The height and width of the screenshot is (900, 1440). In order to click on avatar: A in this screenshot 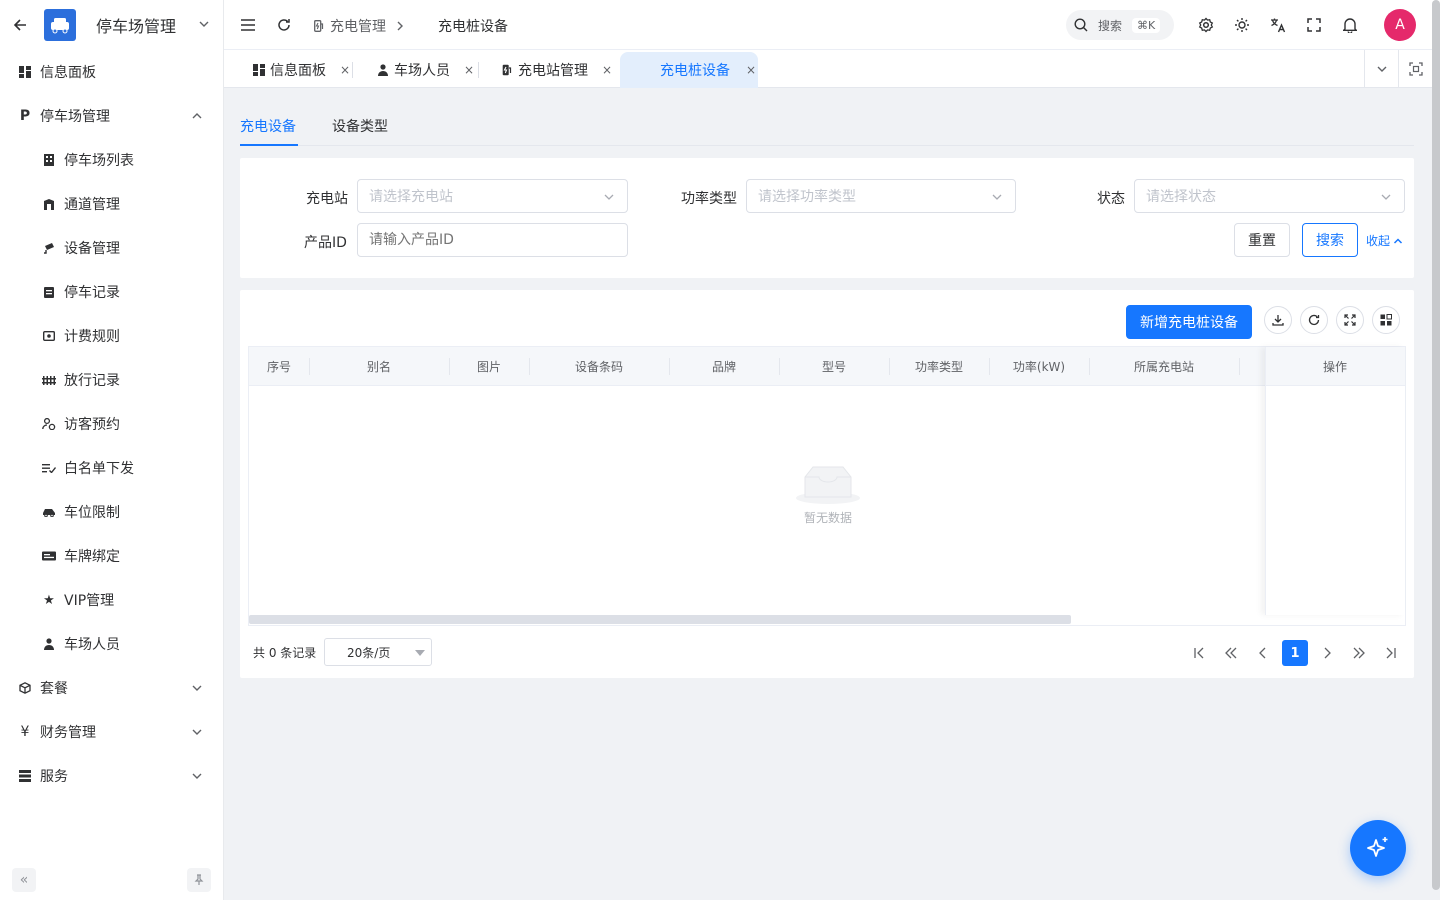, I will do `click(1400, 25)`.